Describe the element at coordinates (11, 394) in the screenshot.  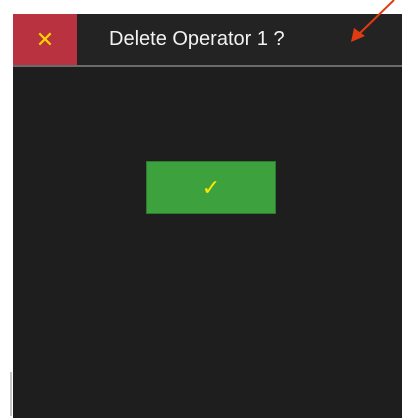
I see `margin-divider` at that location.